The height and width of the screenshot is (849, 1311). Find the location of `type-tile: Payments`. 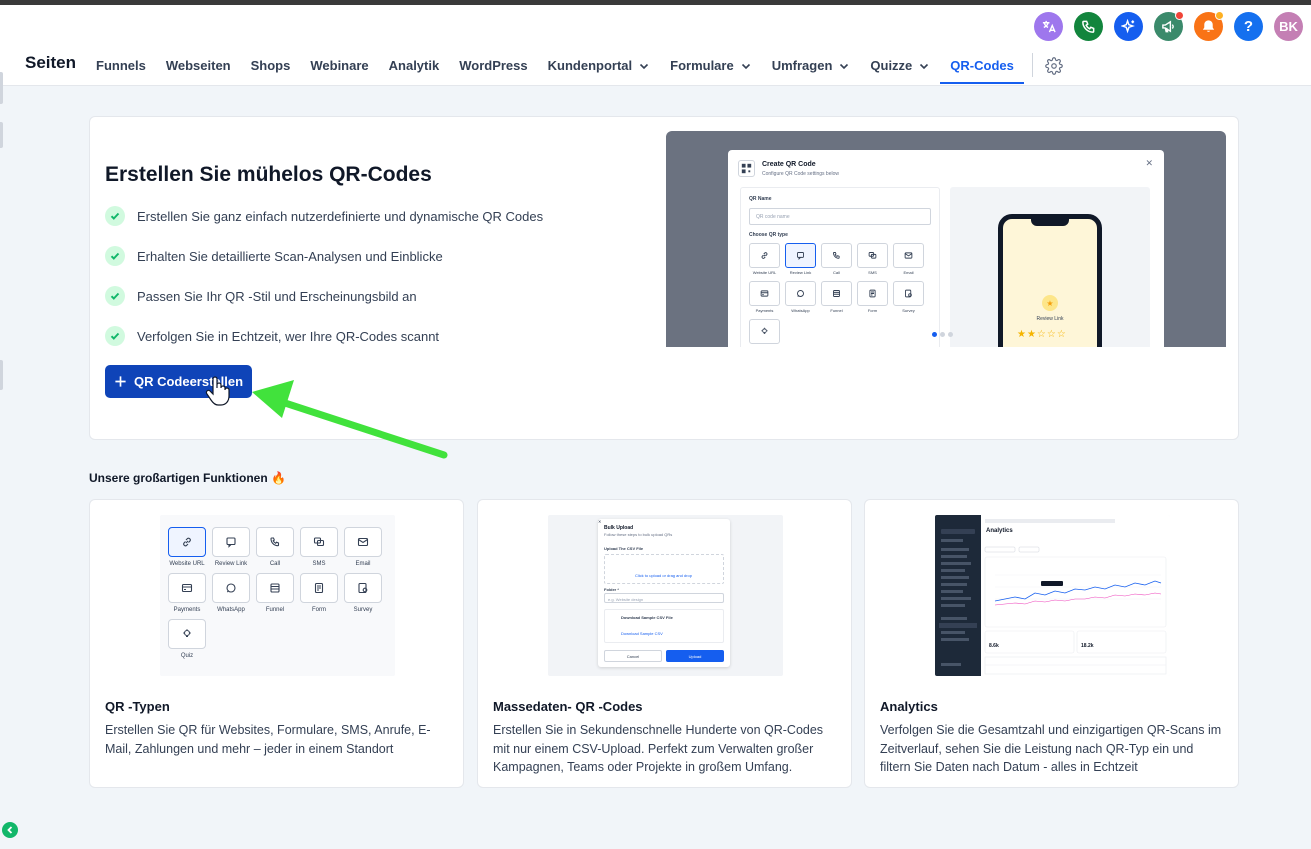

type-tile: Payments is located at coordinates (187, 595).